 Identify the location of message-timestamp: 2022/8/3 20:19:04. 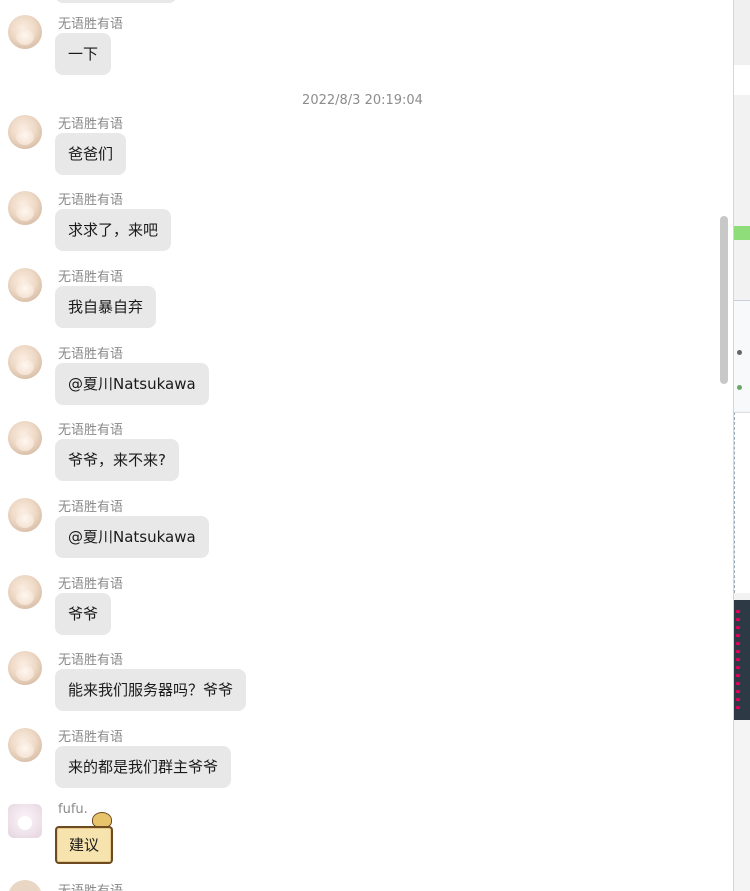
(362, 100).